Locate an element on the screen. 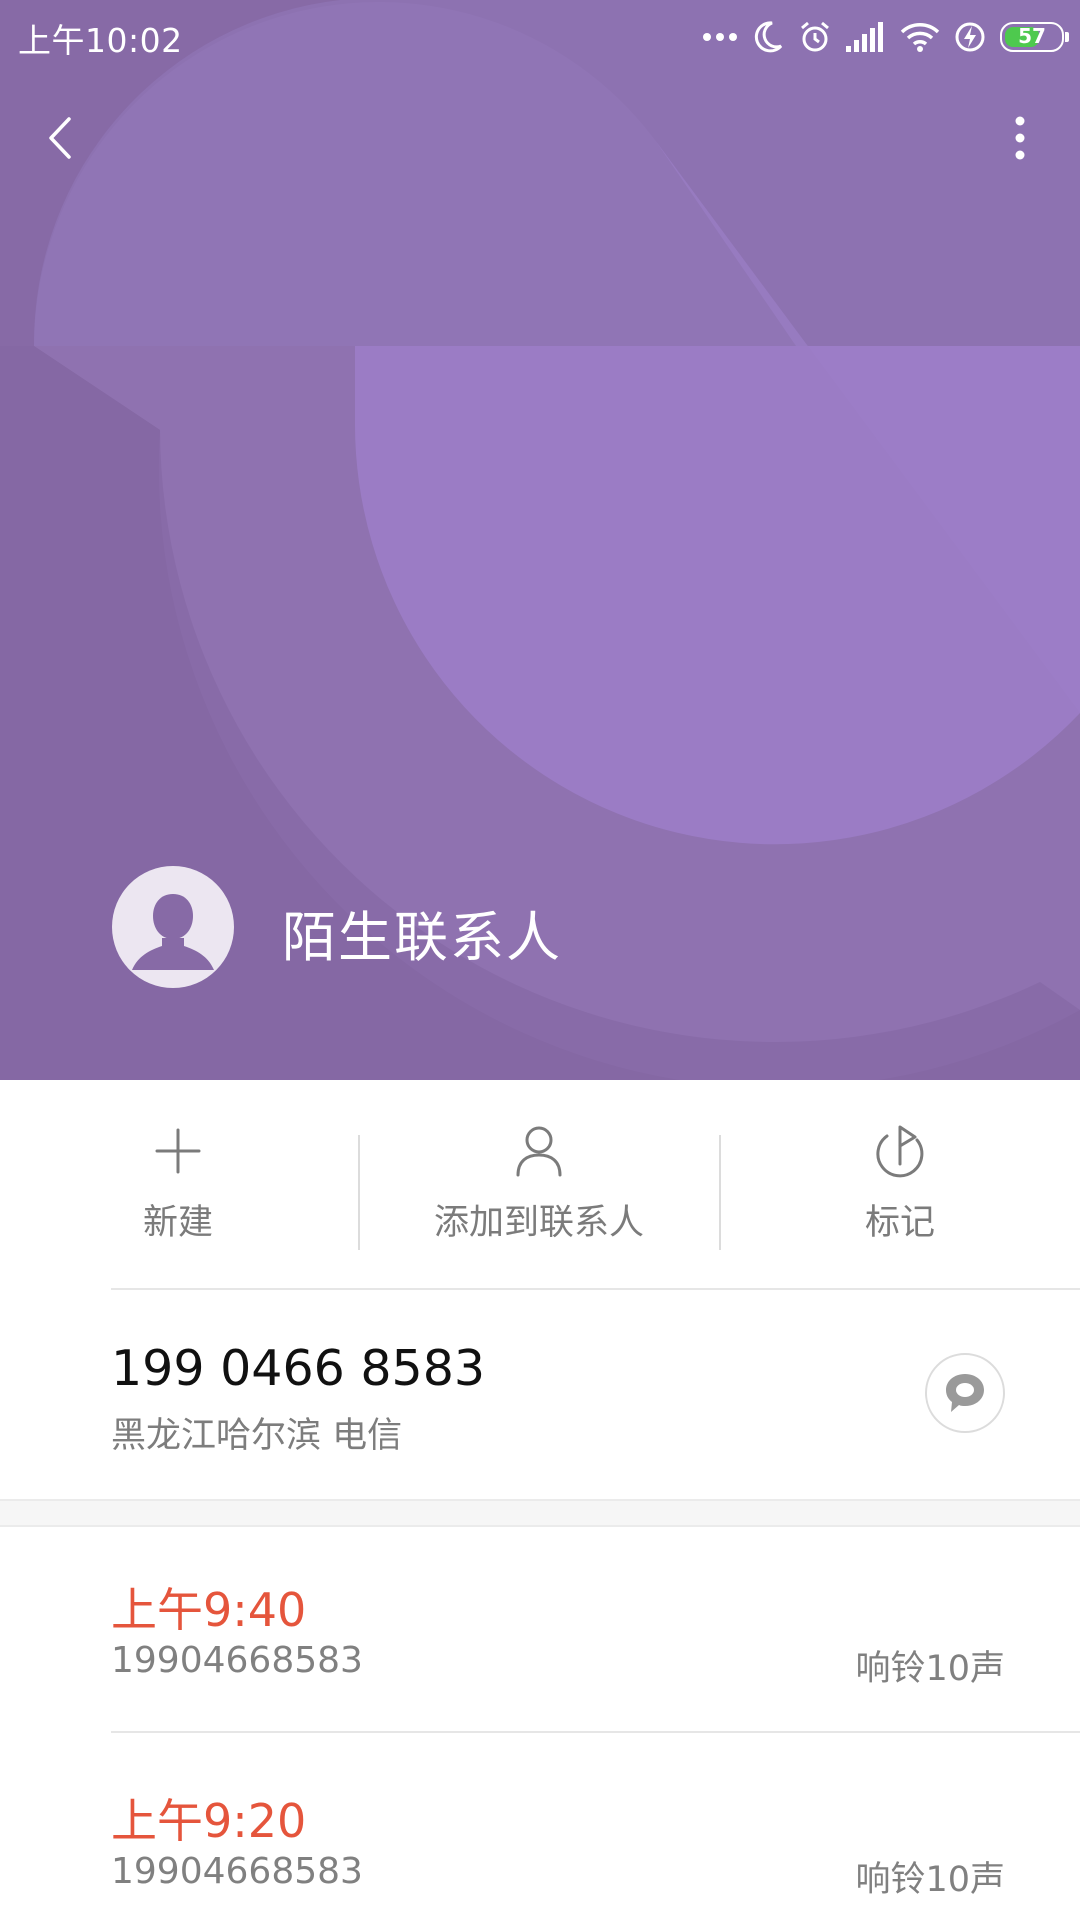 The image size is (1080, 1920). battery-icon: 57 is located at coordinates (1034, 37).